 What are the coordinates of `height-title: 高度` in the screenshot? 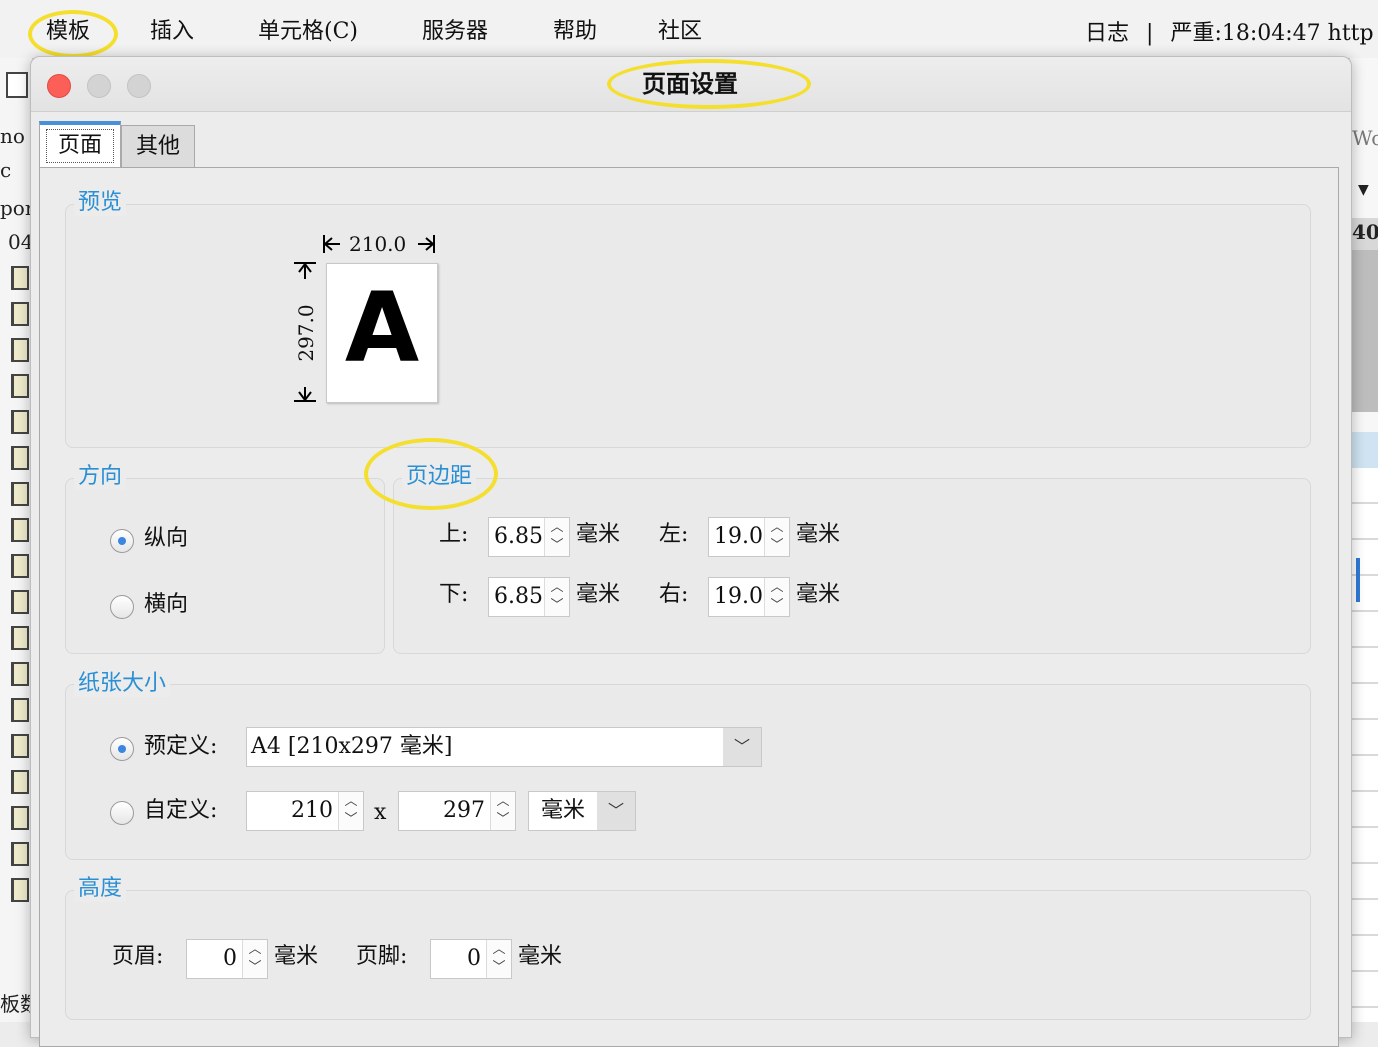 It's located at (100, 889).